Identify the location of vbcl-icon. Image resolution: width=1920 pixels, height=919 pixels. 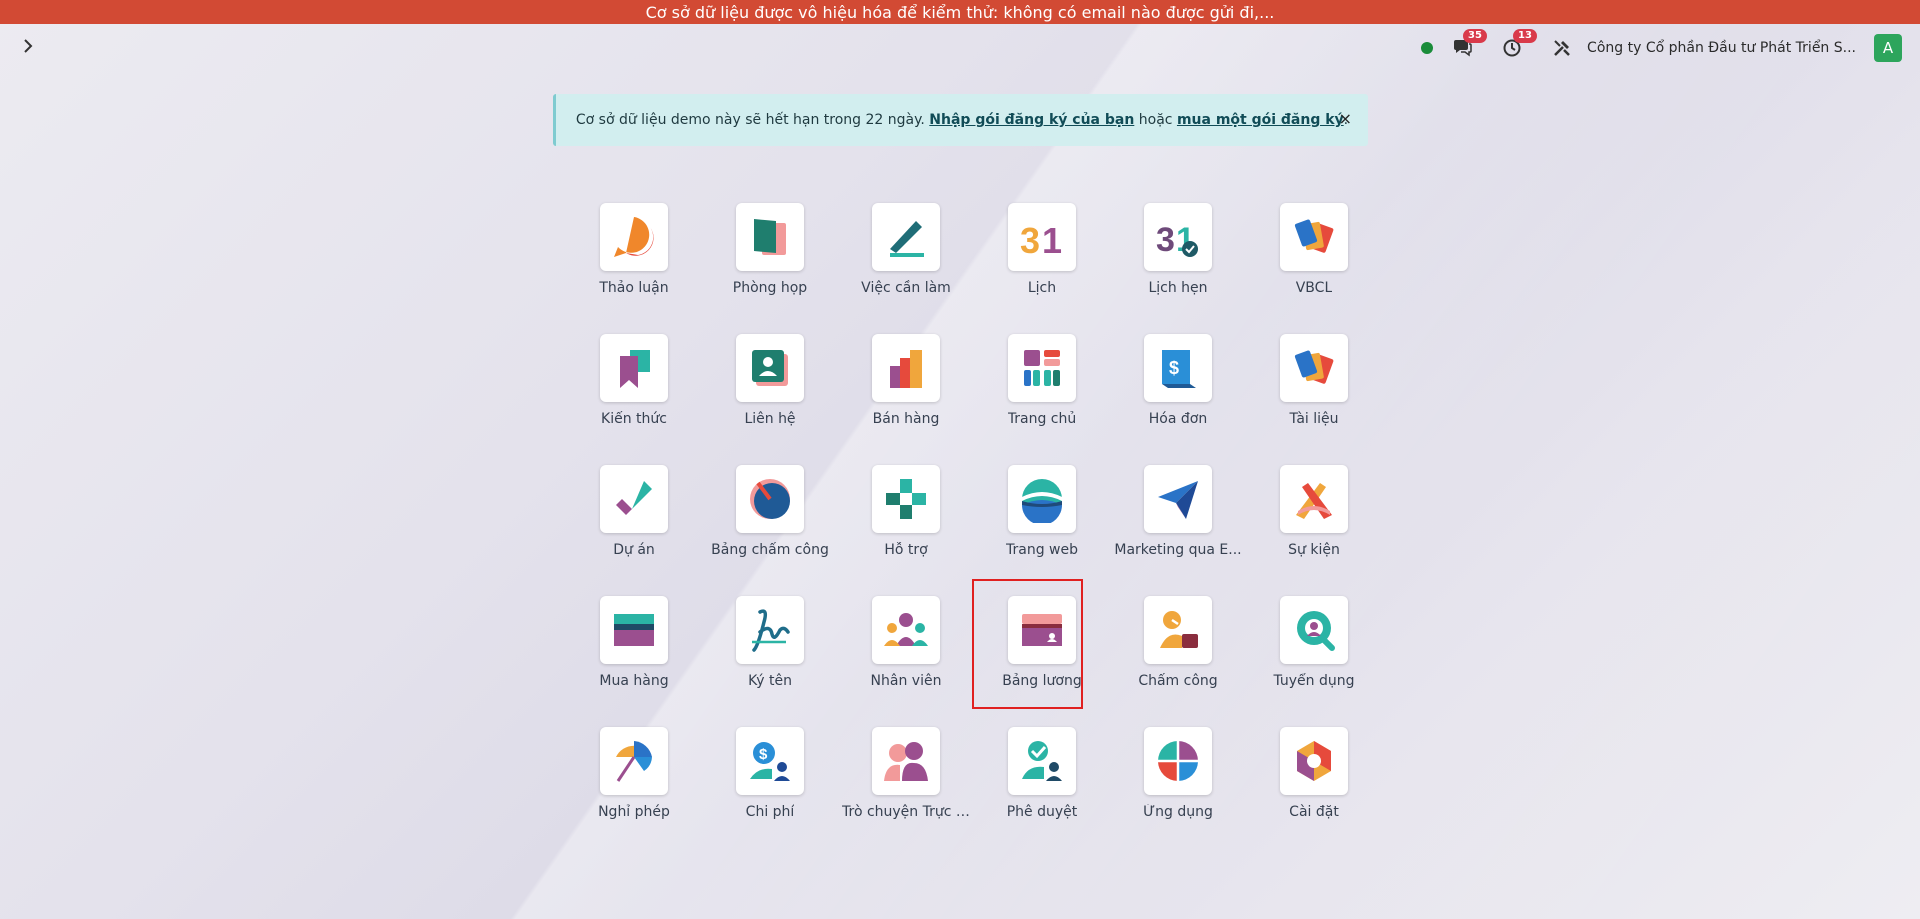
(1314, 237).